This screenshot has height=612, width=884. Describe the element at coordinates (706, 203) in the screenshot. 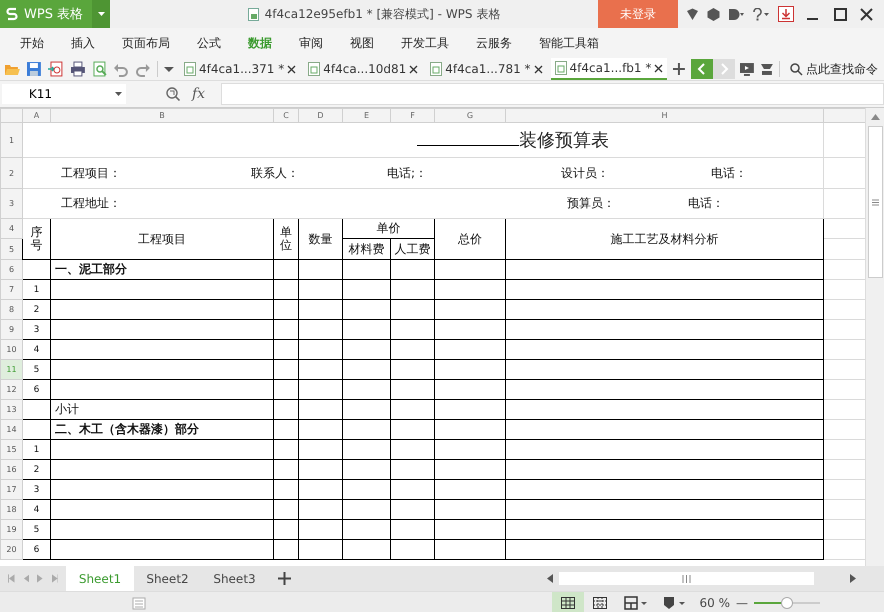

I see `field-label: 电话：` at that location.